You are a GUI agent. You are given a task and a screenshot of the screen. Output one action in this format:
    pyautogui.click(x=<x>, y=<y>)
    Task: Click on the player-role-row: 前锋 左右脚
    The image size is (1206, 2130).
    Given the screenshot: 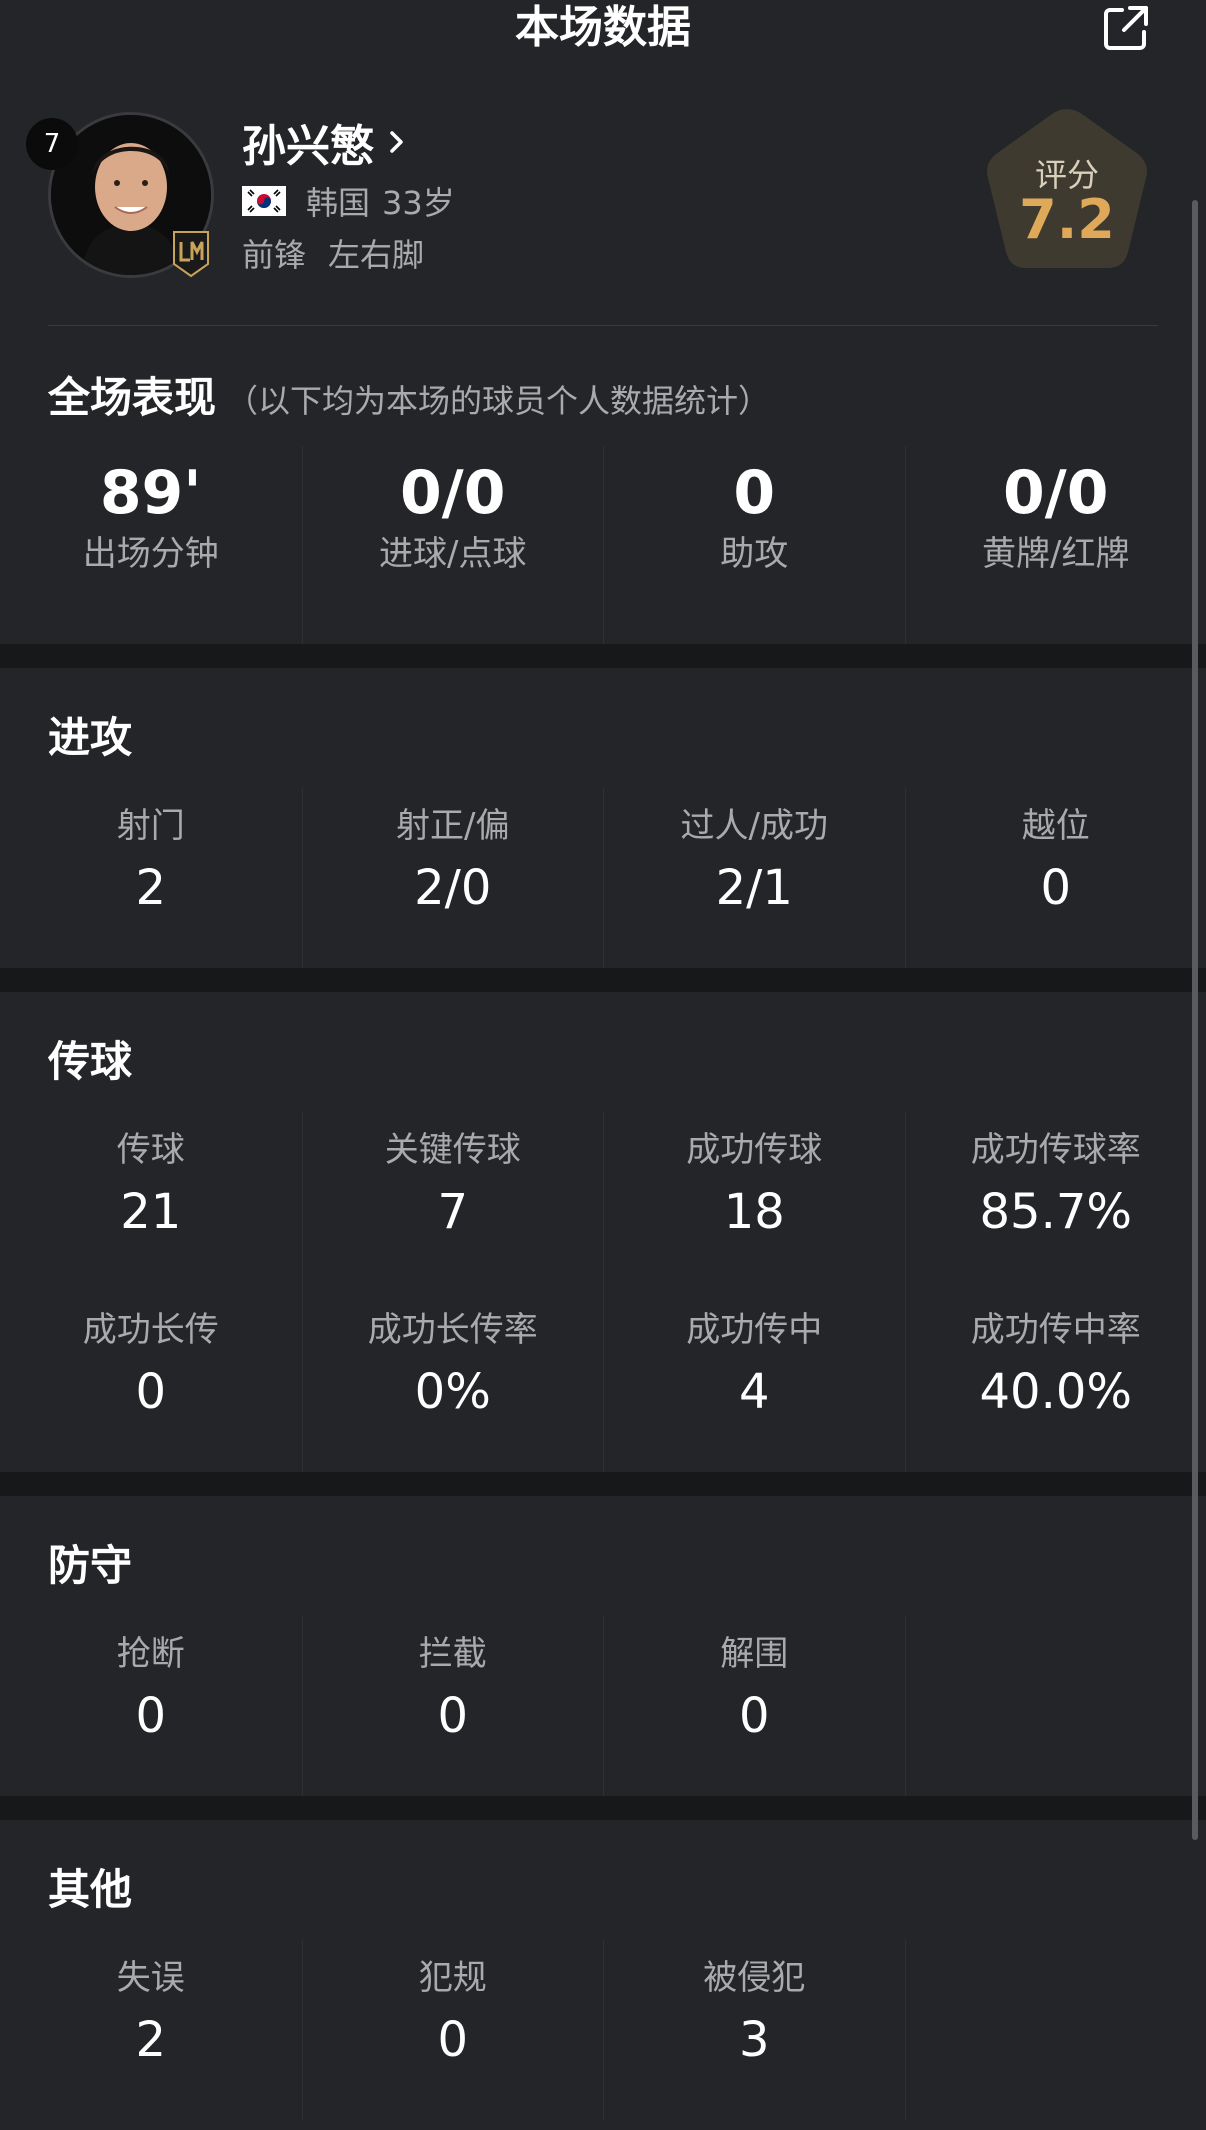 What is the action you would take?
    pyautogui.click(x=333, y=253)
    